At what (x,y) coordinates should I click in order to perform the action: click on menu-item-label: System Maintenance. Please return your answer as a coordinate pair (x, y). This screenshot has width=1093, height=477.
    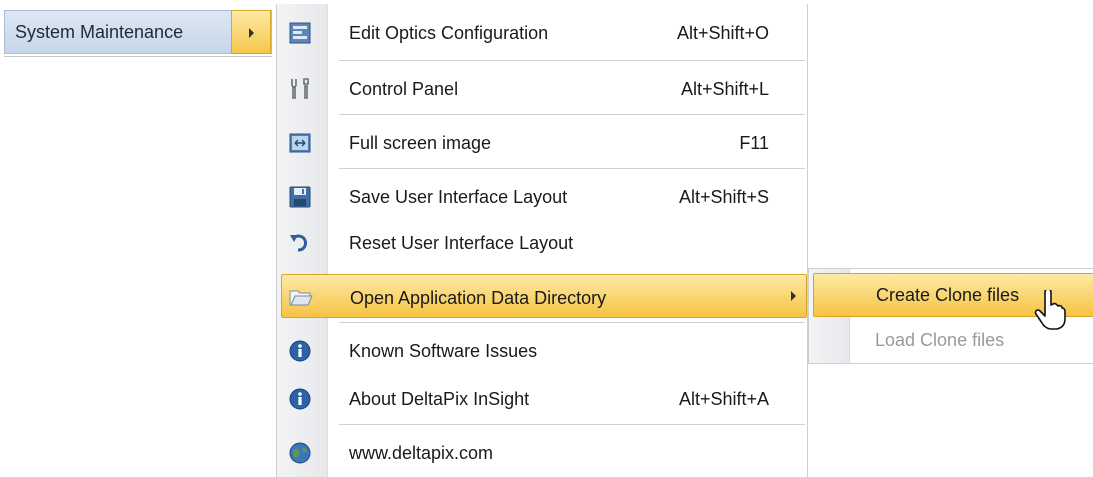
    Looking at the image, I should click on (99, 32).